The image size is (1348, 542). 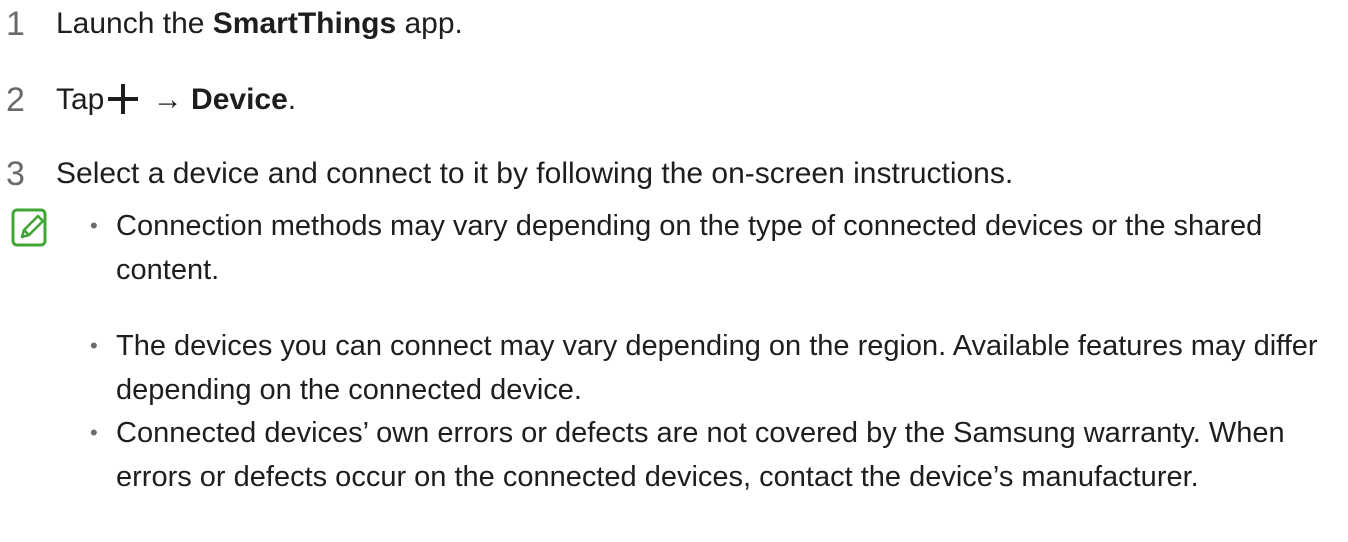 What do you see at coordinates (15, 24) in the screenshot?
I see `step-number: 1` at bounding box center [15, 24].